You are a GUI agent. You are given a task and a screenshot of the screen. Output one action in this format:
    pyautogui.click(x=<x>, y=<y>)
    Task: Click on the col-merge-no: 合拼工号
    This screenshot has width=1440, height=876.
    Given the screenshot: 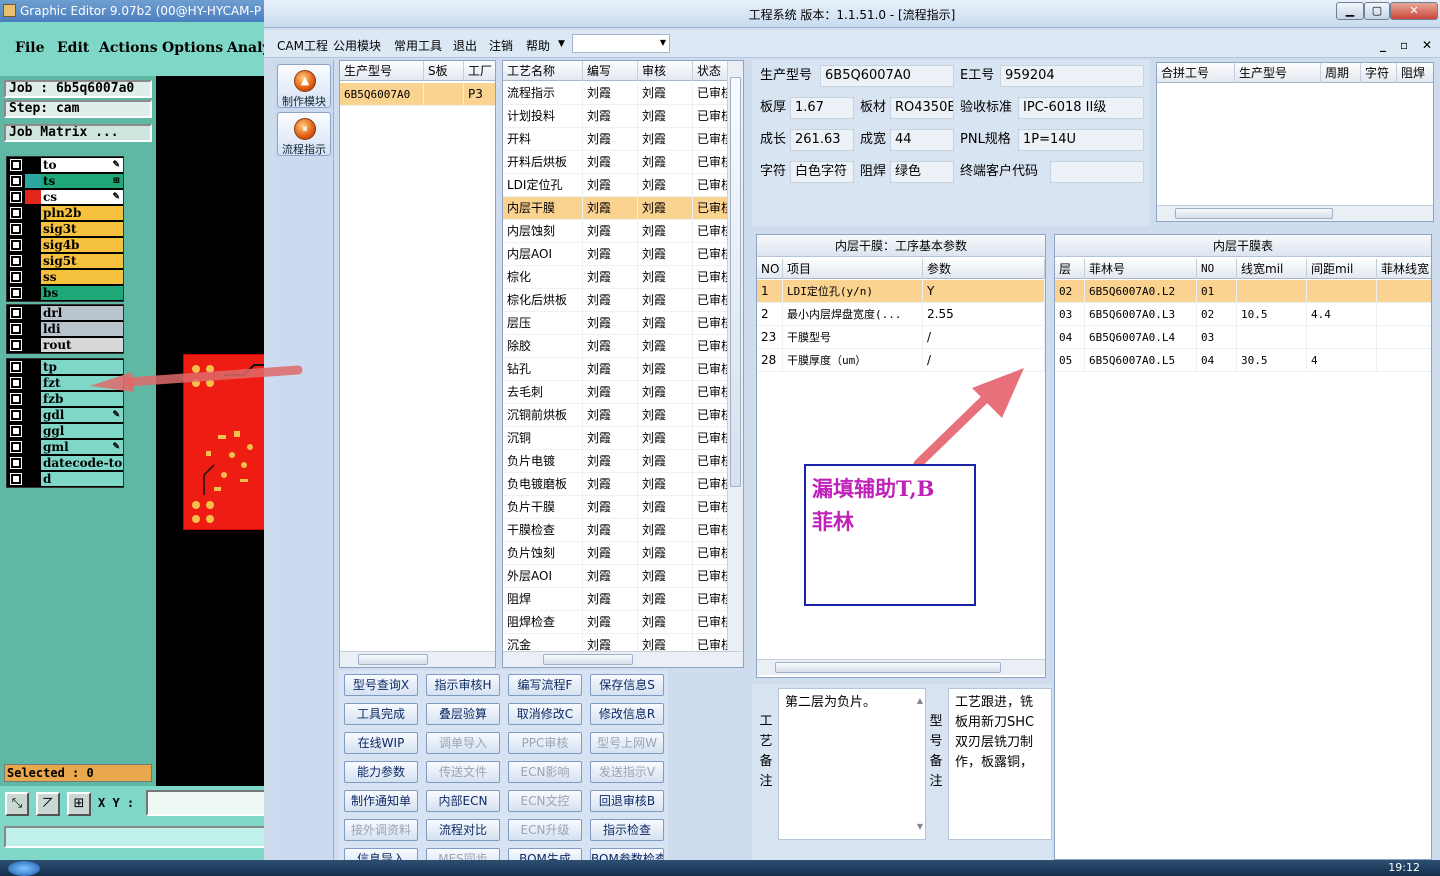 What is the action you would take?
    pyautogui.click(x=1196, y=73)
    